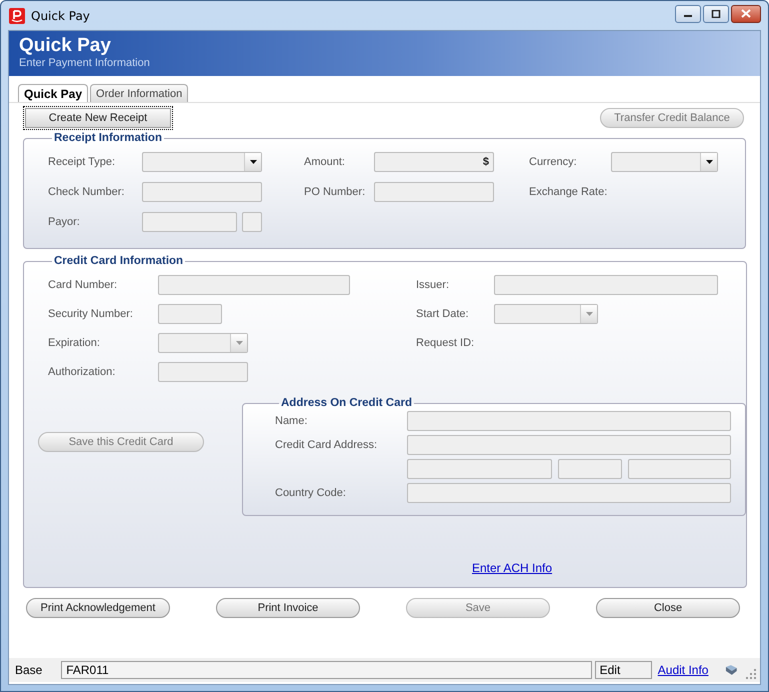  What do you see at coordinates (326, 445) in the screenshot?
I see `field-label: Credit Card Address:` at bounding box center [326, 445].